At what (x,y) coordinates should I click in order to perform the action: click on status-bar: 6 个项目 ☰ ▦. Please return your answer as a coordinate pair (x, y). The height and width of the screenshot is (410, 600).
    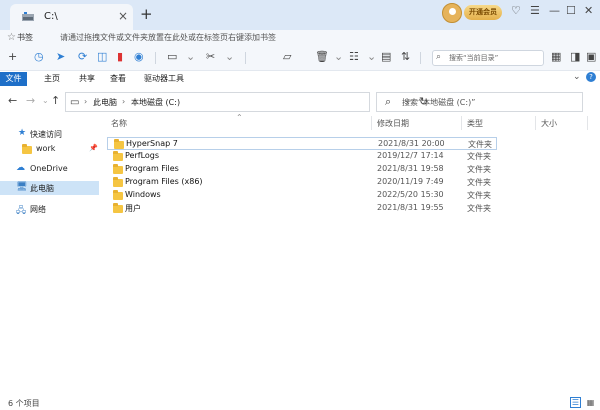
    Looking at the image, I should click on (300, 403).